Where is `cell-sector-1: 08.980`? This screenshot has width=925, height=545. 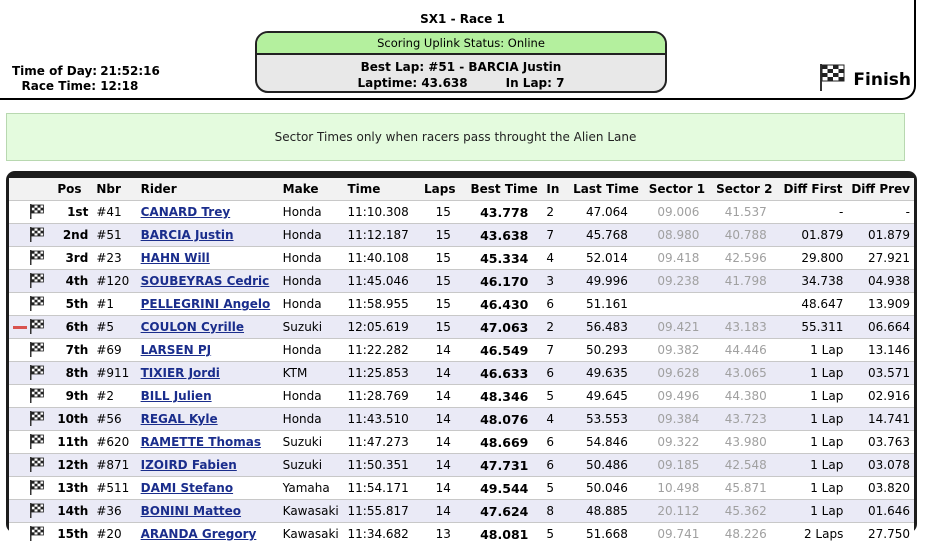
cell-sector-1: 08.980 is located at coordinates (678, 235).